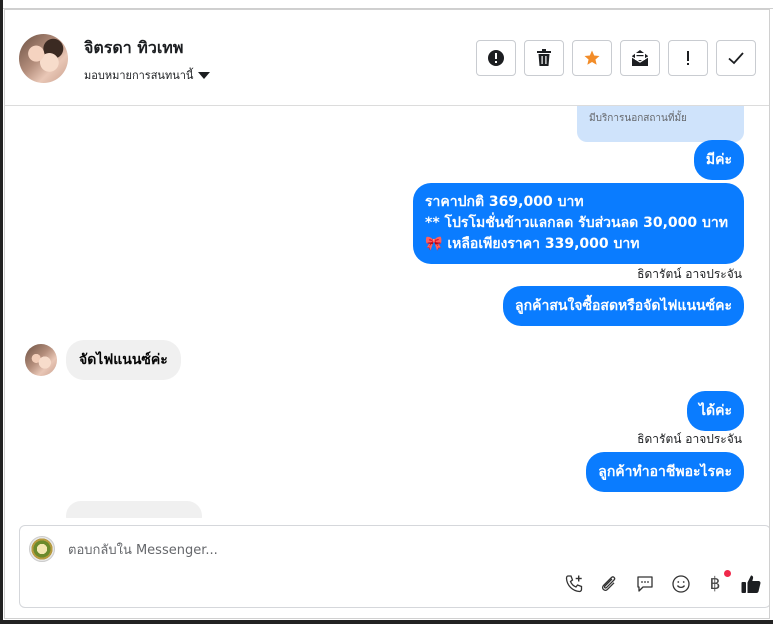 The image size is (773, 624). What do you see at coordinates (41, 360) in the screenshot?
I see `contact-avatar-small` at bounding box center [41, 360].